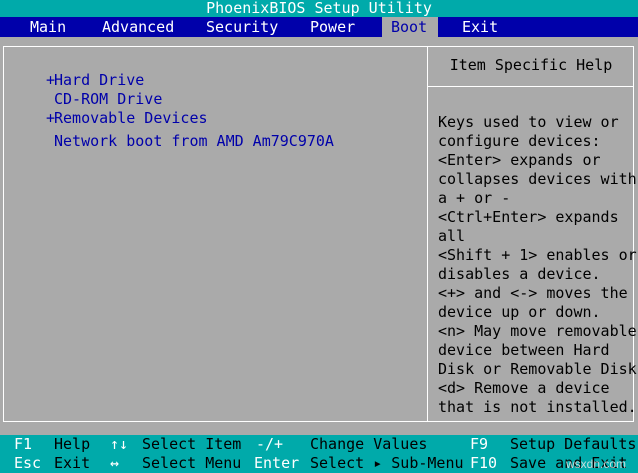  Describe the element at coordinates (452, 236) in the screenshot. I see `help-line: all` at that location.